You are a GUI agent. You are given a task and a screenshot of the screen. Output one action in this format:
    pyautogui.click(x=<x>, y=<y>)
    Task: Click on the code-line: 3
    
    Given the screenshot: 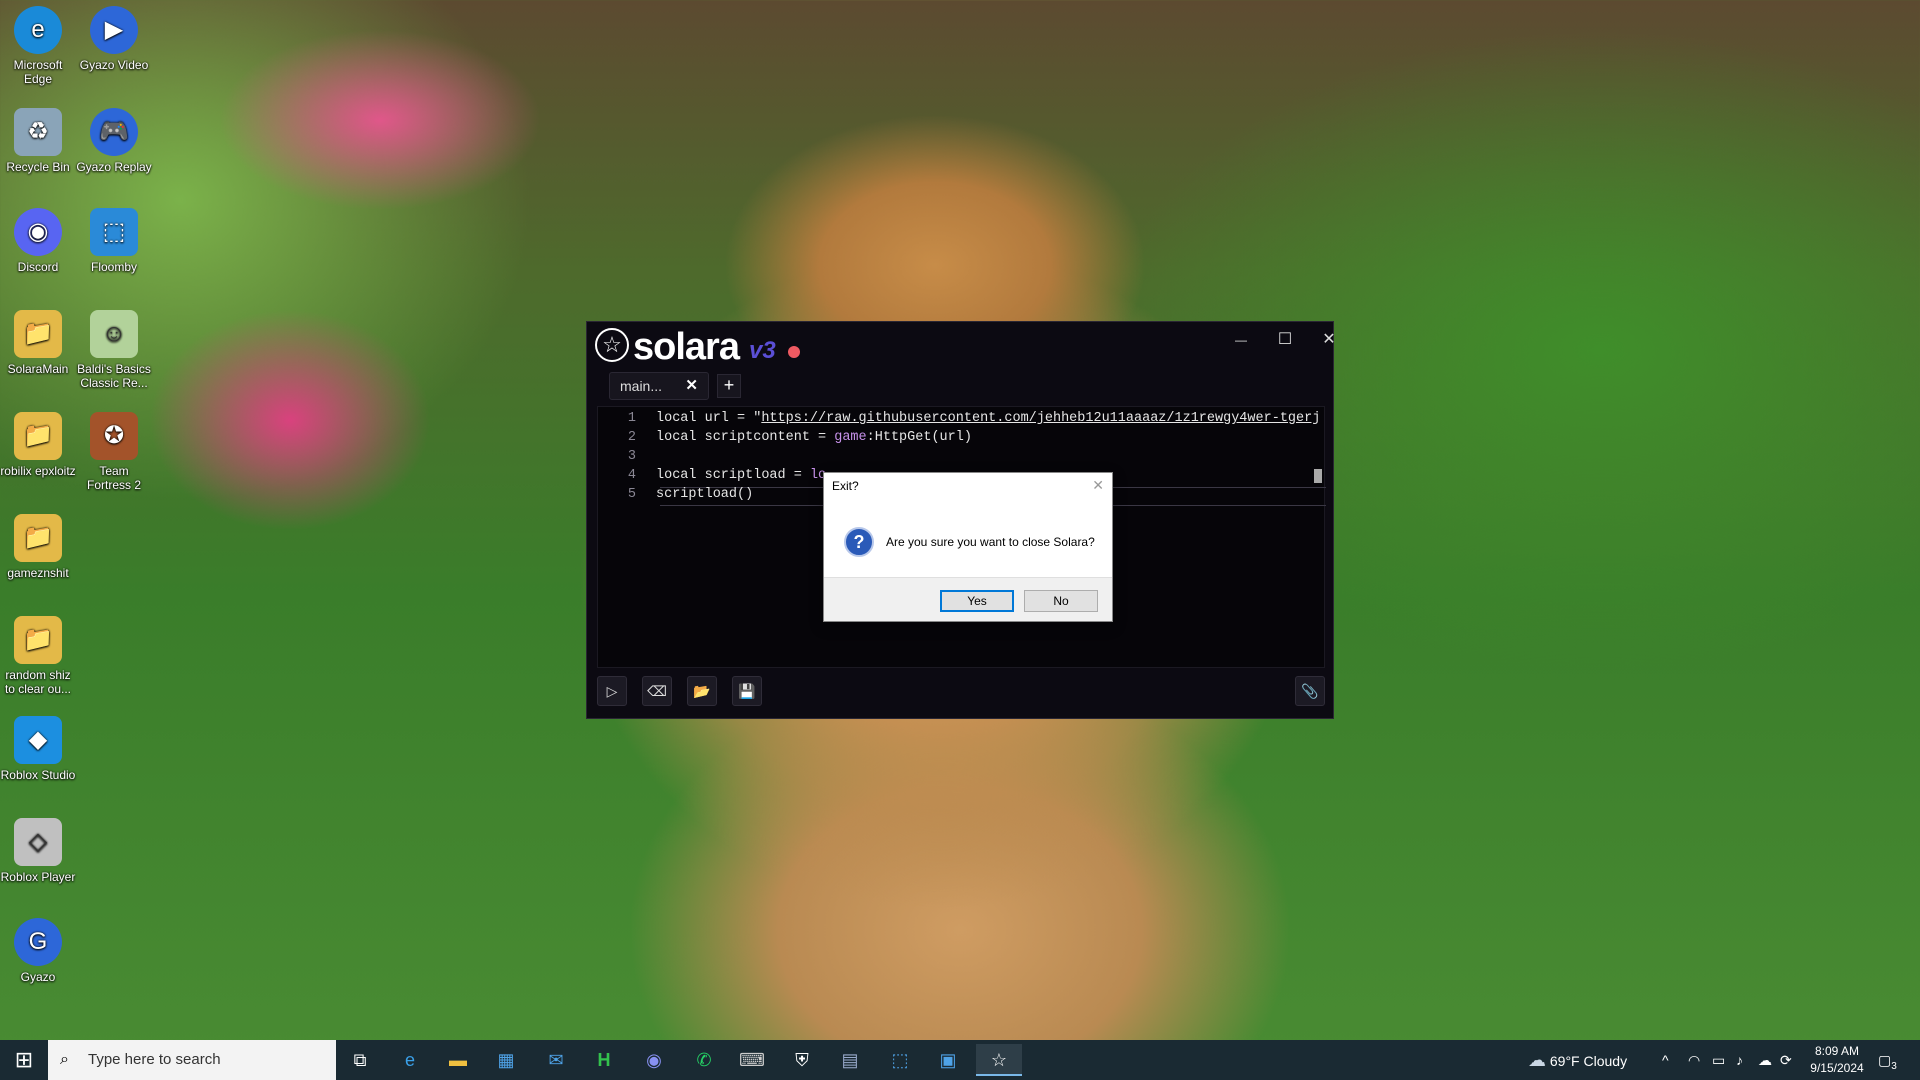 What is the action you would take?
    pyautogui.click(x=958, y=456)
    